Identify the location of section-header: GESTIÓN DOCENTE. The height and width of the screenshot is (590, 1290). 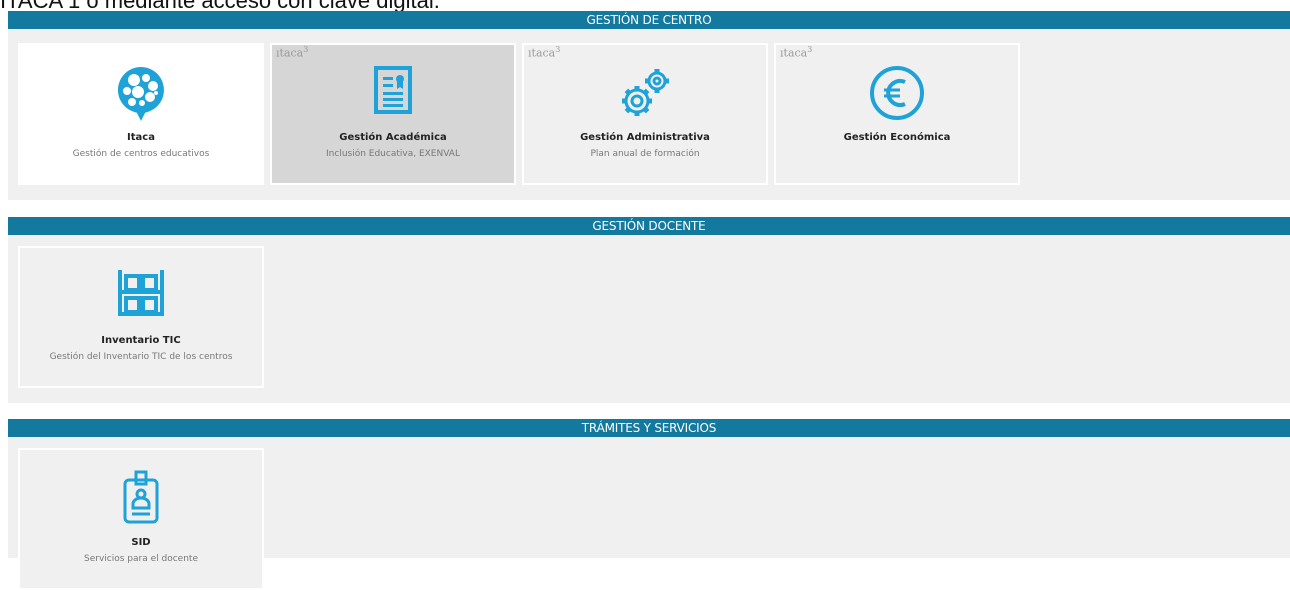
(649, 226).